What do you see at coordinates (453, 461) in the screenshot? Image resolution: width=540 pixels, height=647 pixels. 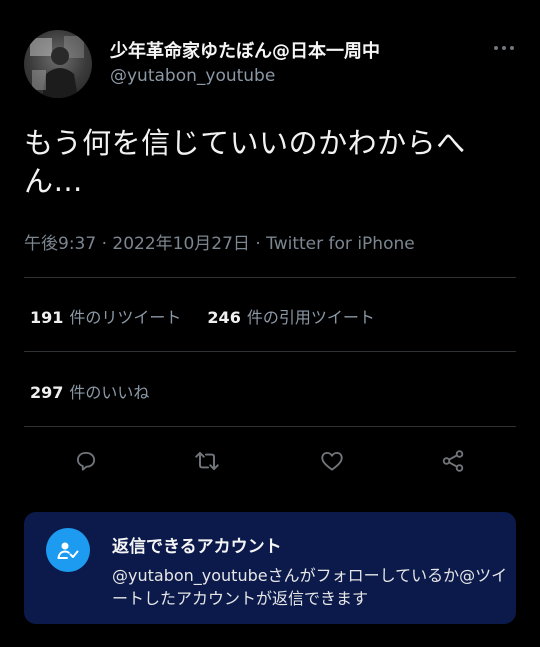 I see `share-icon` at bounding box center [453, 461].